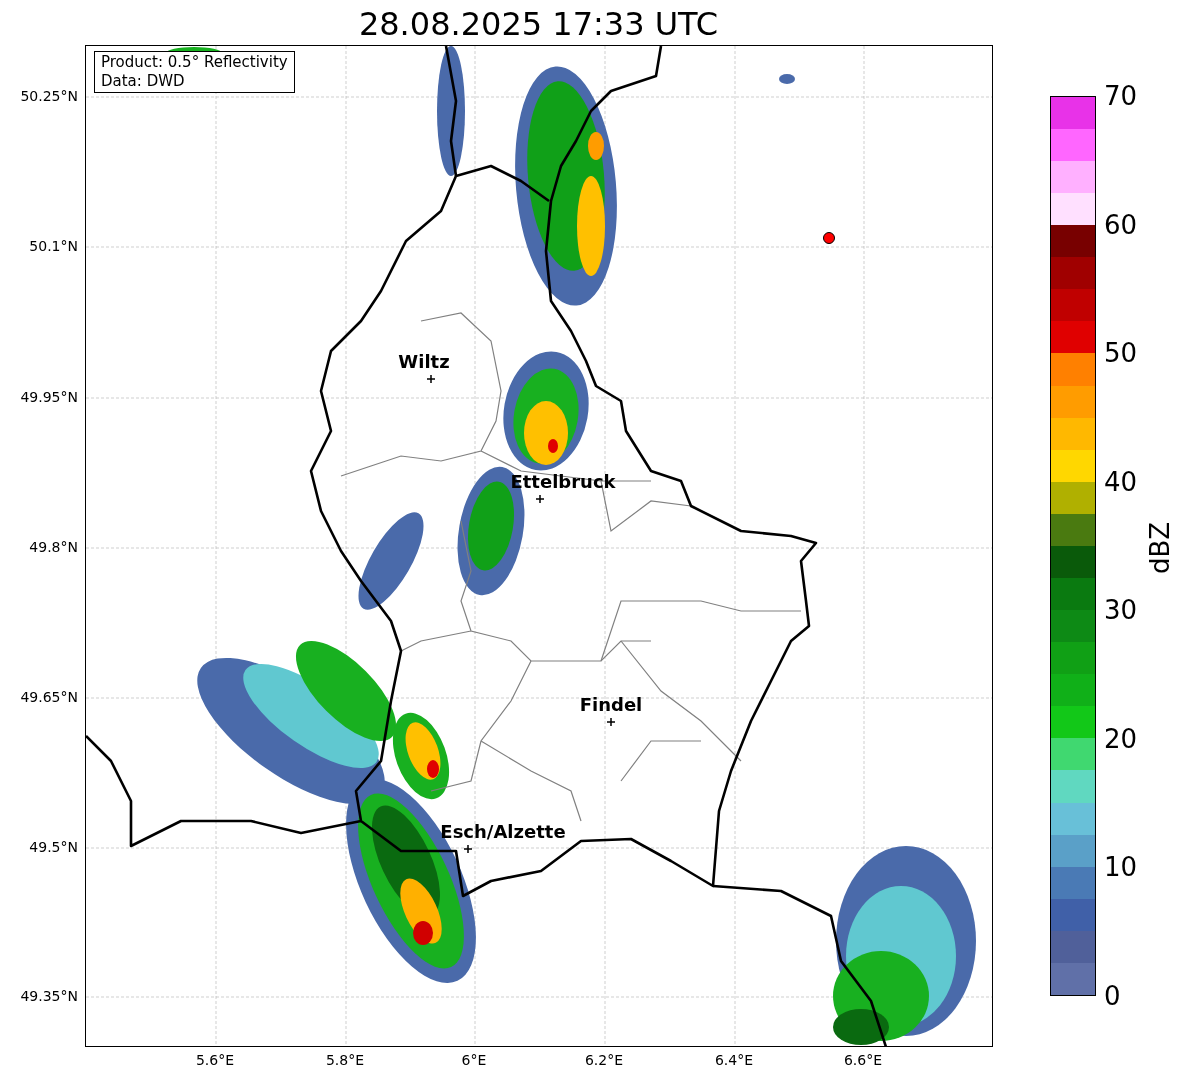  I want to click on colorbar-tick-label: 20, so click(1121, 738).